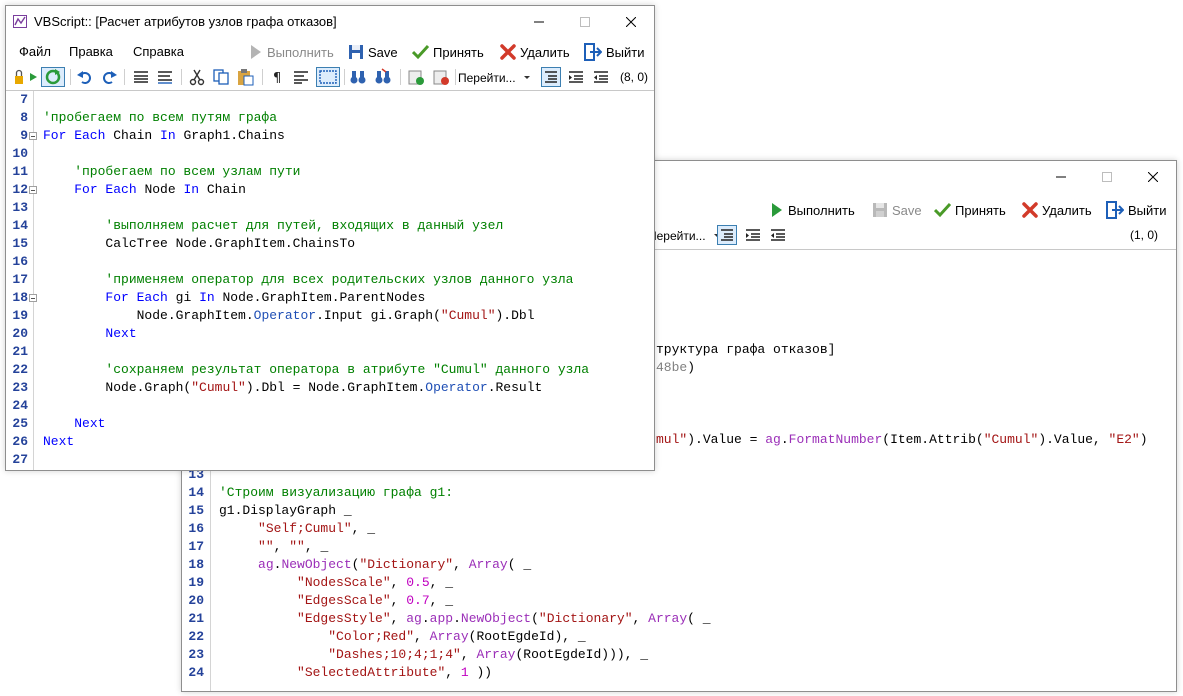 This screenshot has height=696, width=1183. What do you see at coordinates (85, 77) in the screenshot?
I see `undo-button` at bounding box center [85, 77].